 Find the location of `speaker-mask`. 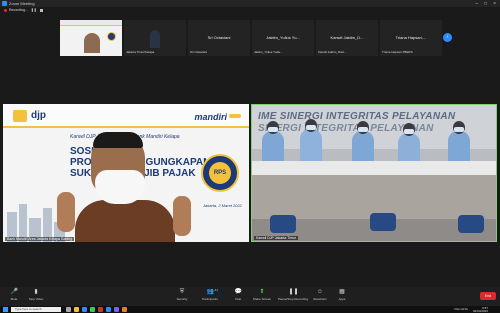

speaker-mask is located at coordinates (120, 187).